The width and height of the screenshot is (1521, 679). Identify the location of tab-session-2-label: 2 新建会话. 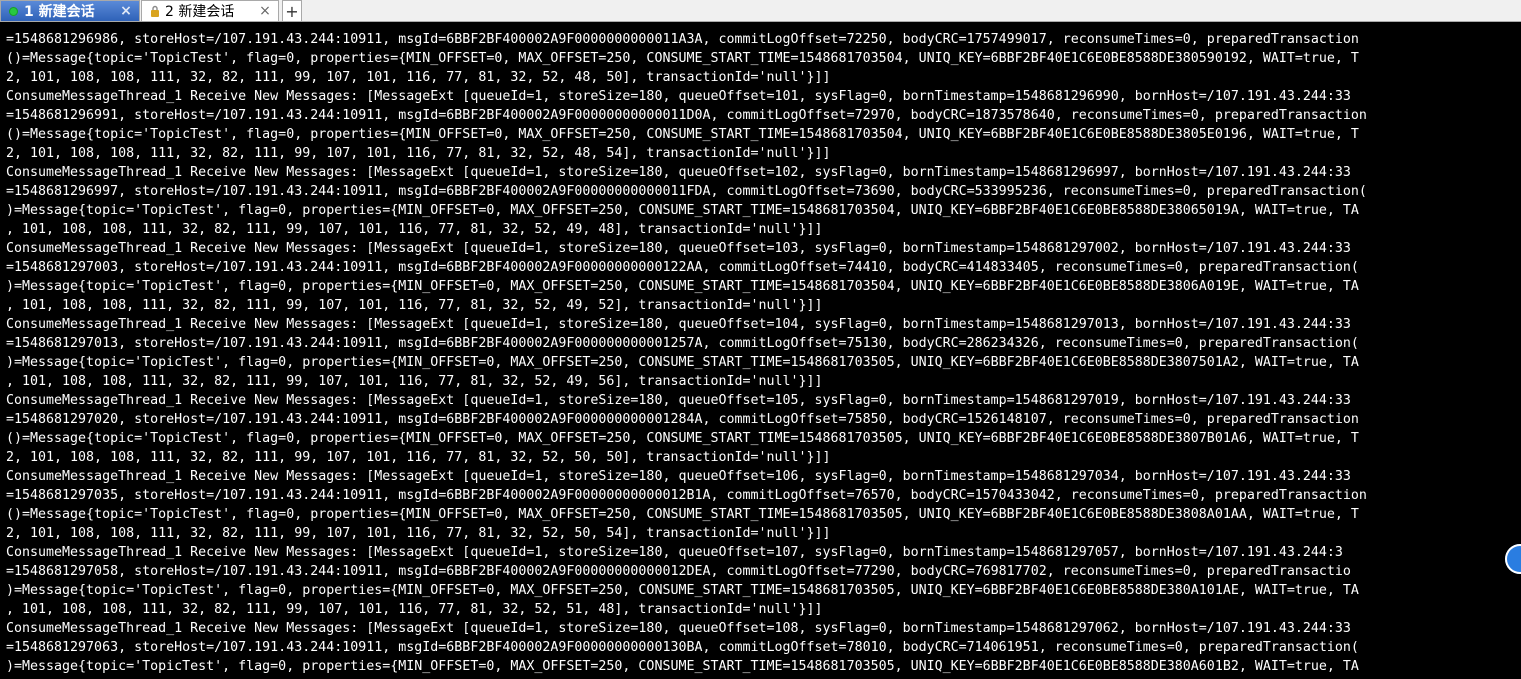
(200, 12).